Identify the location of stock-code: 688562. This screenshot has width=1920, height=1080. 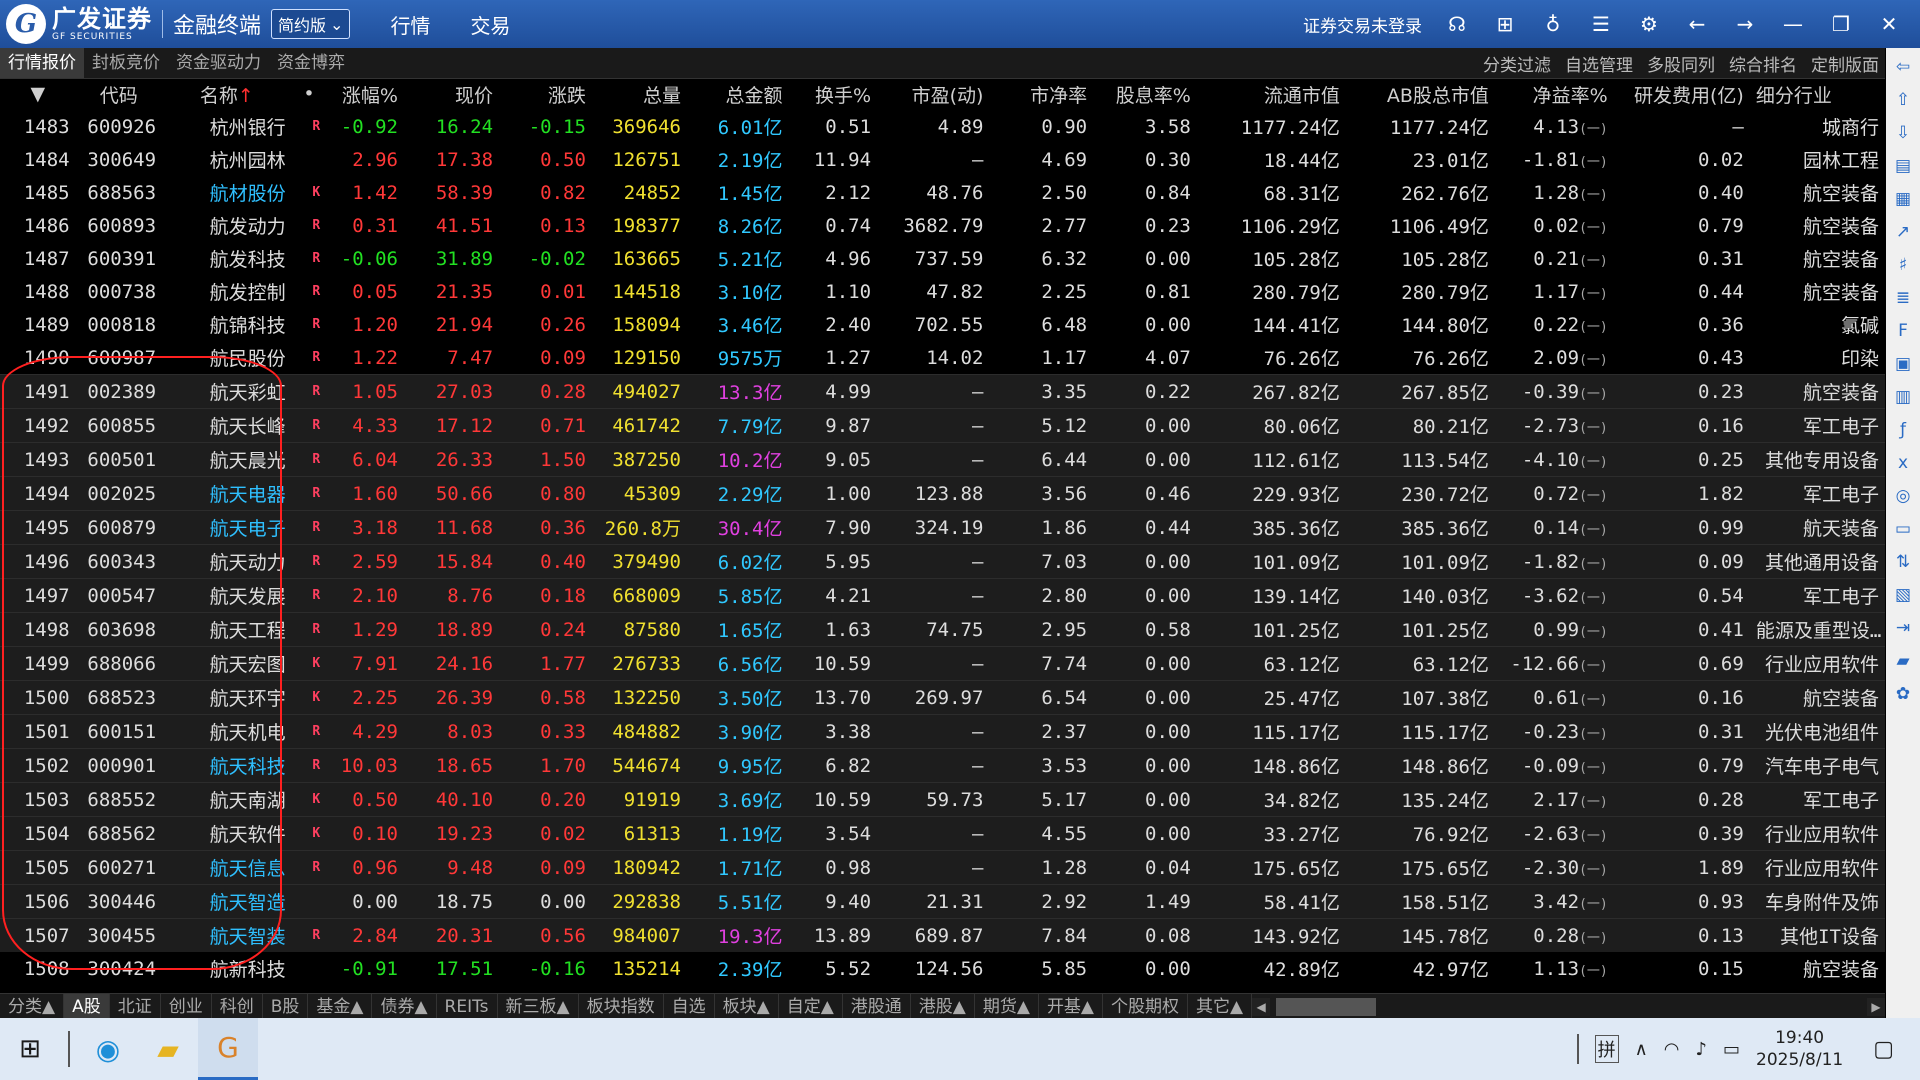
(119, 833).